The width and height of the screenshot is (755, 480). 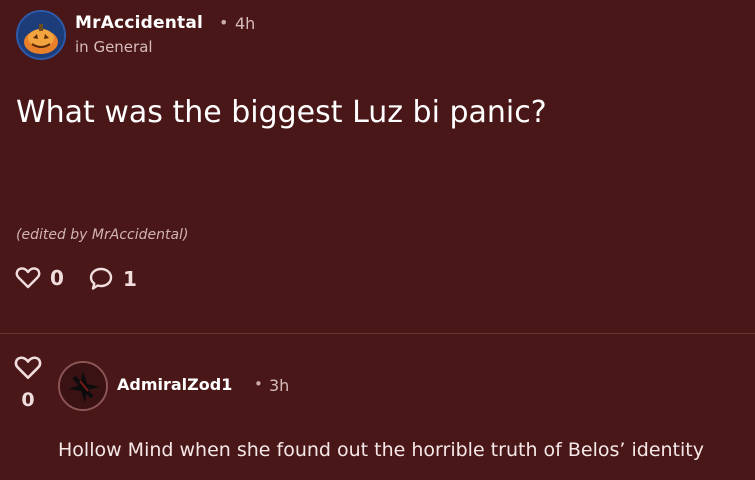 I want to click on post-comment-count: 1, so click(x=130, y=279).